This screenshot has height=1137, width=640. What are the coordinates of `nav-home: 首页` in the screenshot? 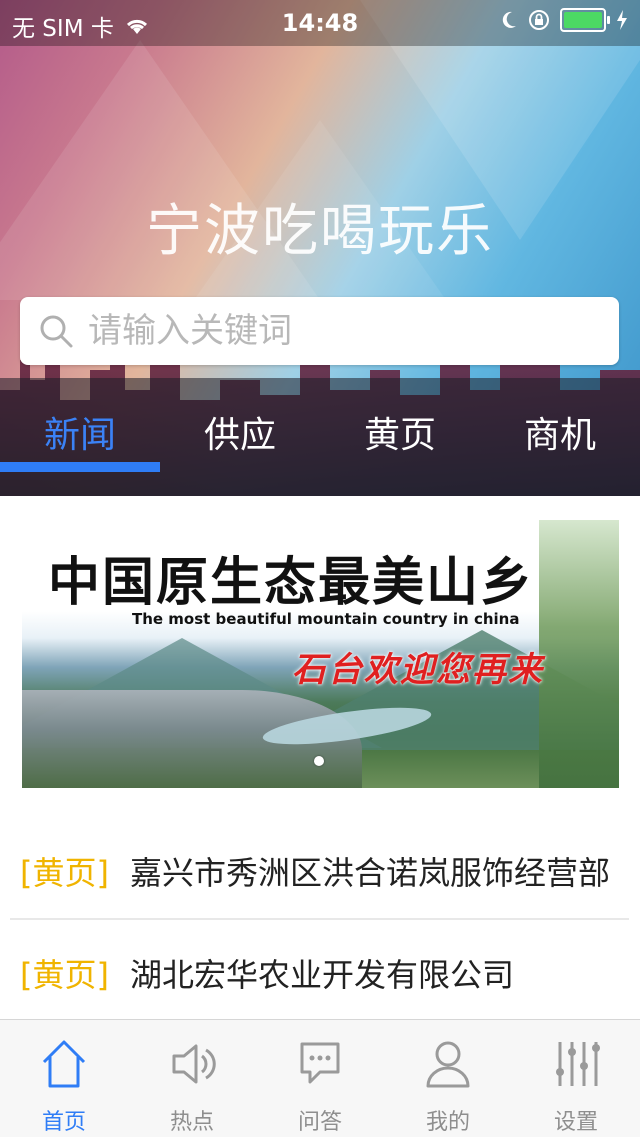 It's located at (64, 1078).